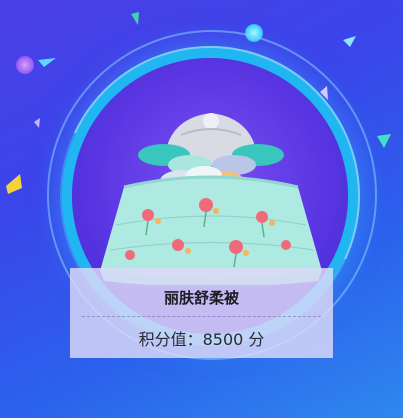 This screenshot has height=418, width=403. What do you see at coordinates (47, 62) in the screenshot?
I see `confetti-cyan` at bounding box center [47, 62].